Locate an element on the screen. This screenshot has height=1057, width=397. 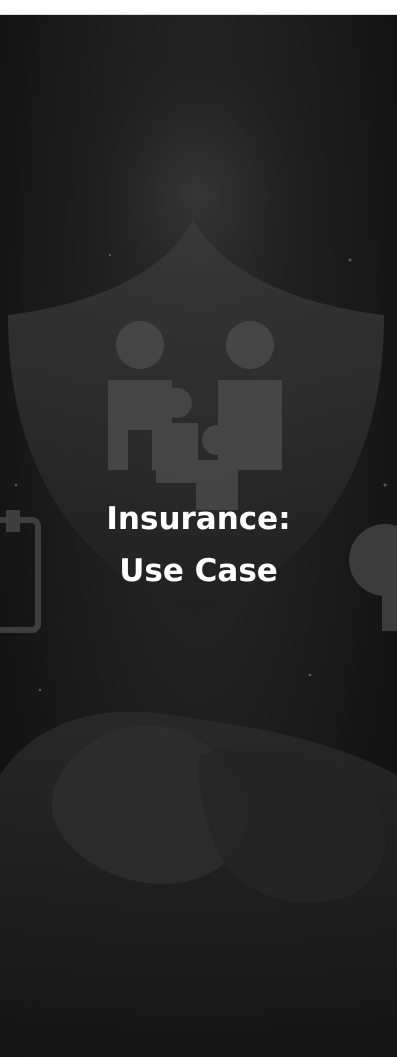
hero-title: Insurance: Use Case is located at coordinates (198, 545).